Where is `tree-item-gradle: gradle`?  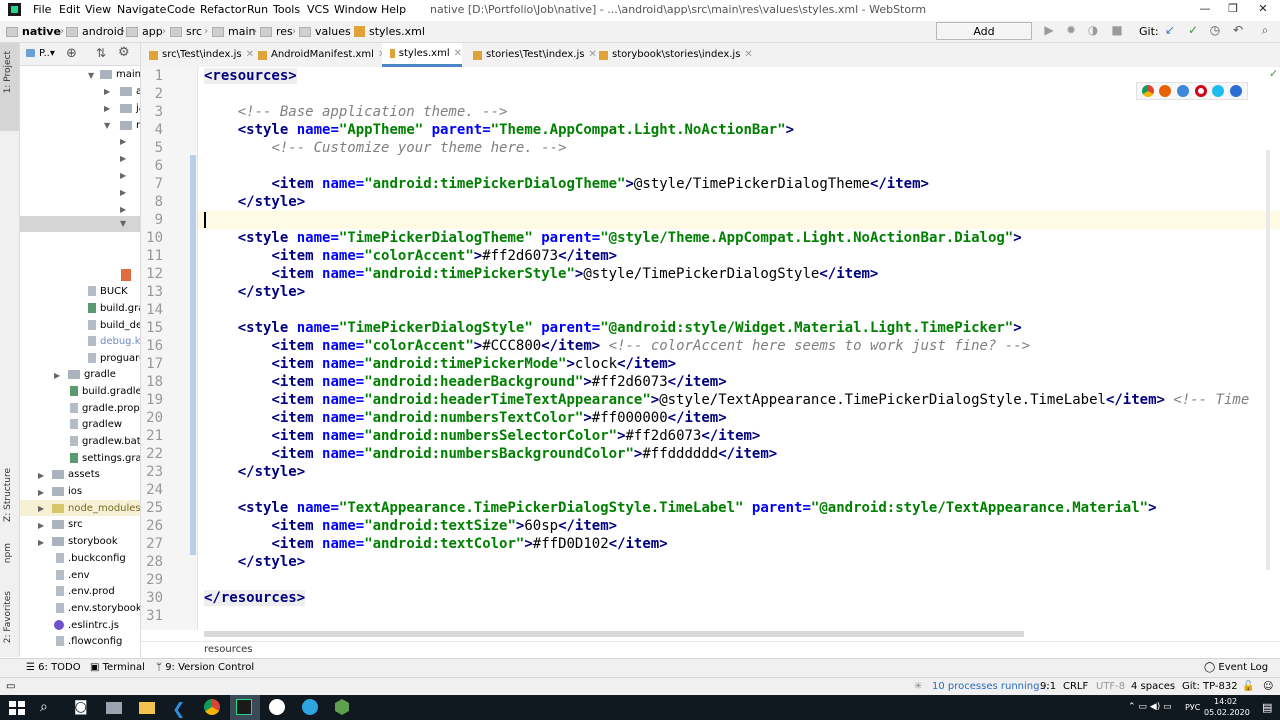 tree-item-gradle: gradle is located at coordinates (92, 375).